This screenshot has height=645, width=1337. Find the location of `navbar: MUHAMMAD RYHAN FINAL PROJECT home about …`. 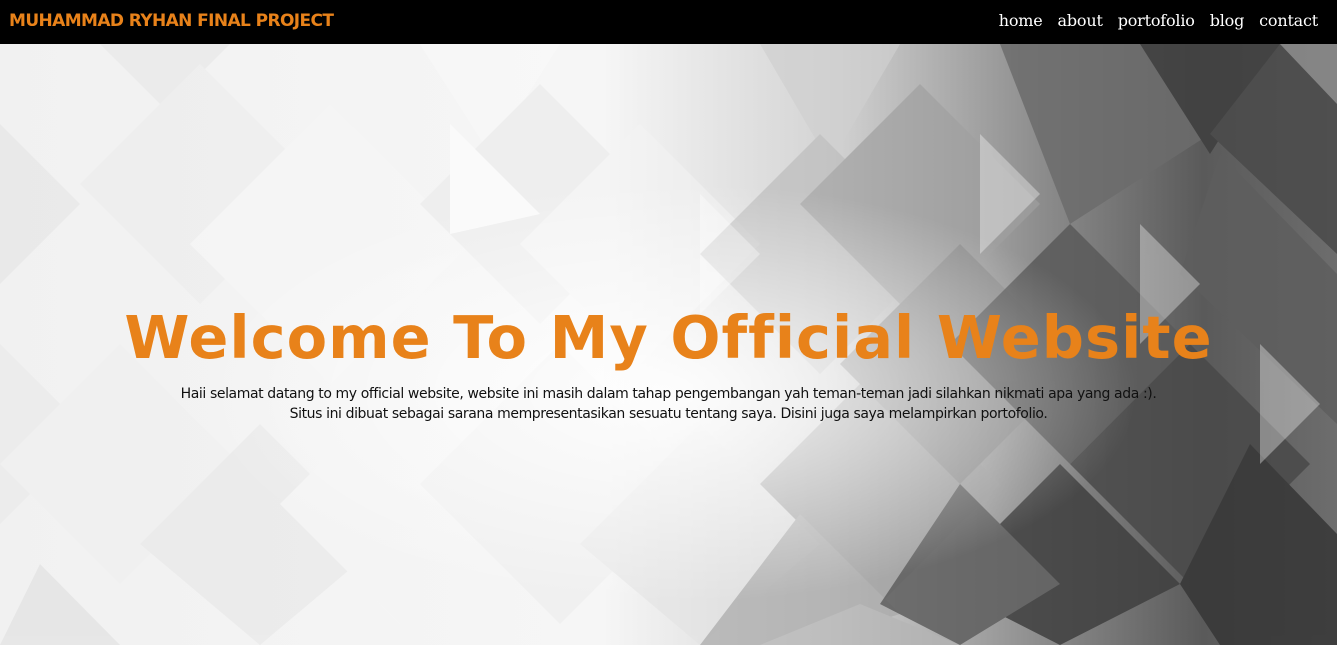

navbar: MUHAMMAD RYHAN FINAL PROJECT home about … is located at coordinates (668, 22).